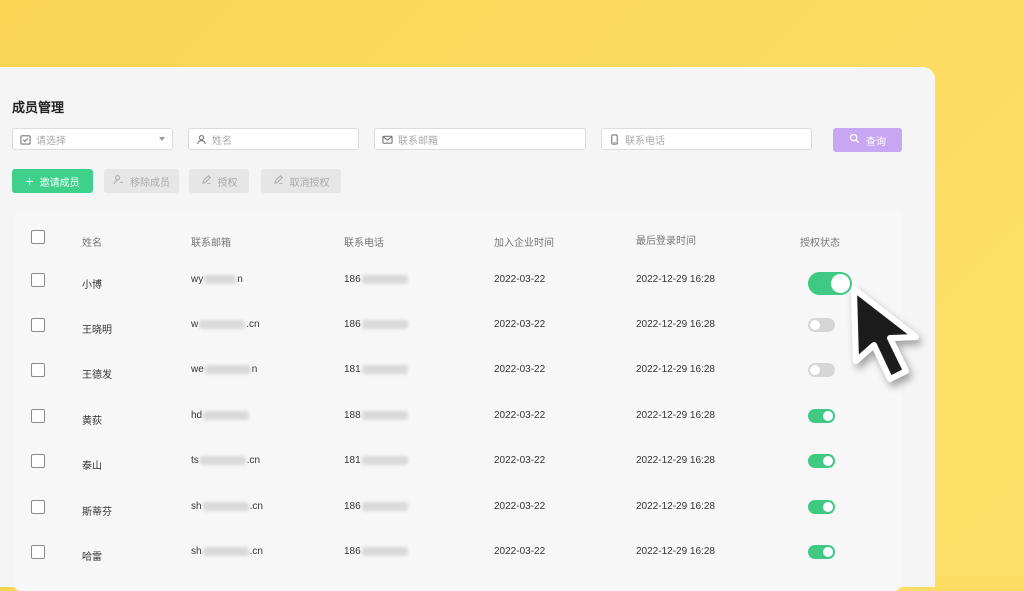 Image resolution: width=1024 pixels, height=591 pixels. I want to click on member-name: 黄荻, so click(92, 421).